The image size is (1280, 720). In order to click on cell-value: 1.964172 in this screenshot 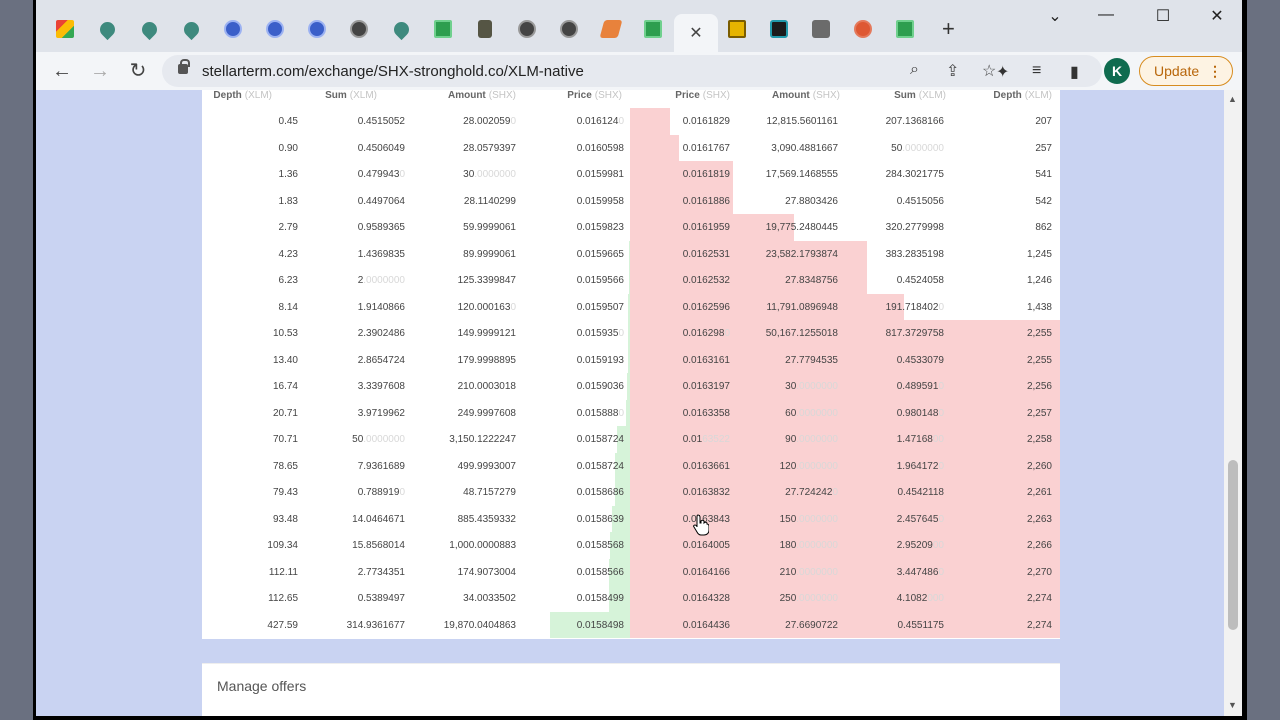, I will do `click(917, 466)`.